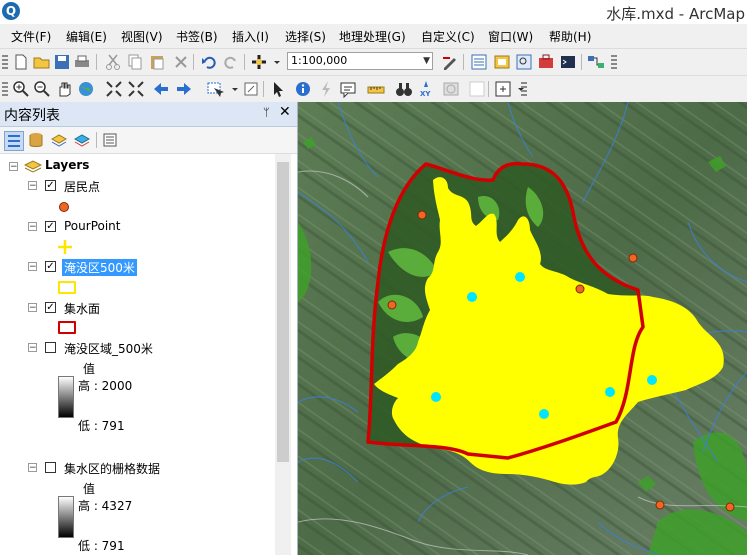 This screenshot has width=747, height=555. What do you see at coordinates (596, 62) in the screenshot?
I see `model-builder-icon` at bounding box center [596, 62].